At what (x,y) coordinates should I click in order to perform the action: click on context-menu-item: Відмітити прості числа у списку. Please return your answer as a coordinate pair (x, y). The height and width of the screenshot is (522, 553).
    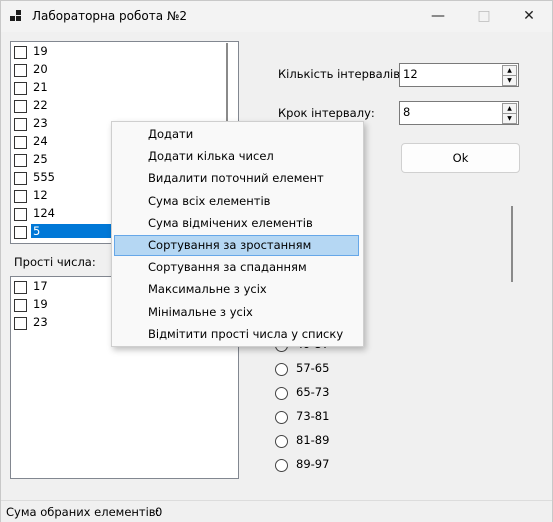
    Looking at the image, I should click on (236, 334).